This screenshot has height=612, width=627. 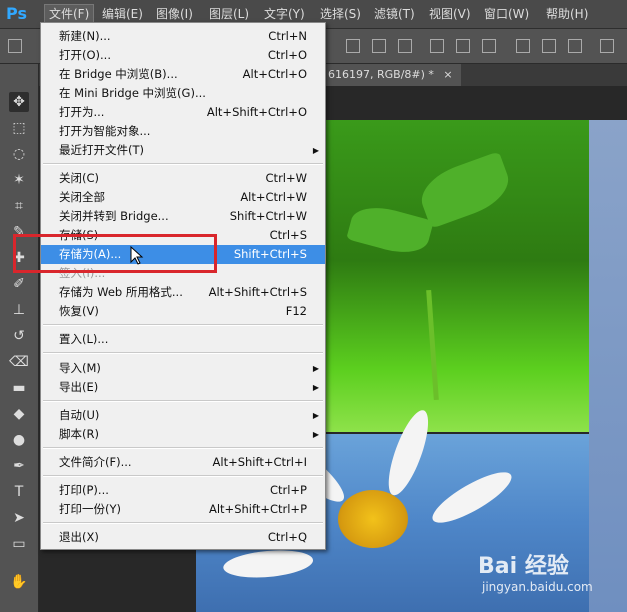 What do you see at coordinates (437, 46) in the screenshot?
I see `align-left-icon` at bounding box center [437, 46].